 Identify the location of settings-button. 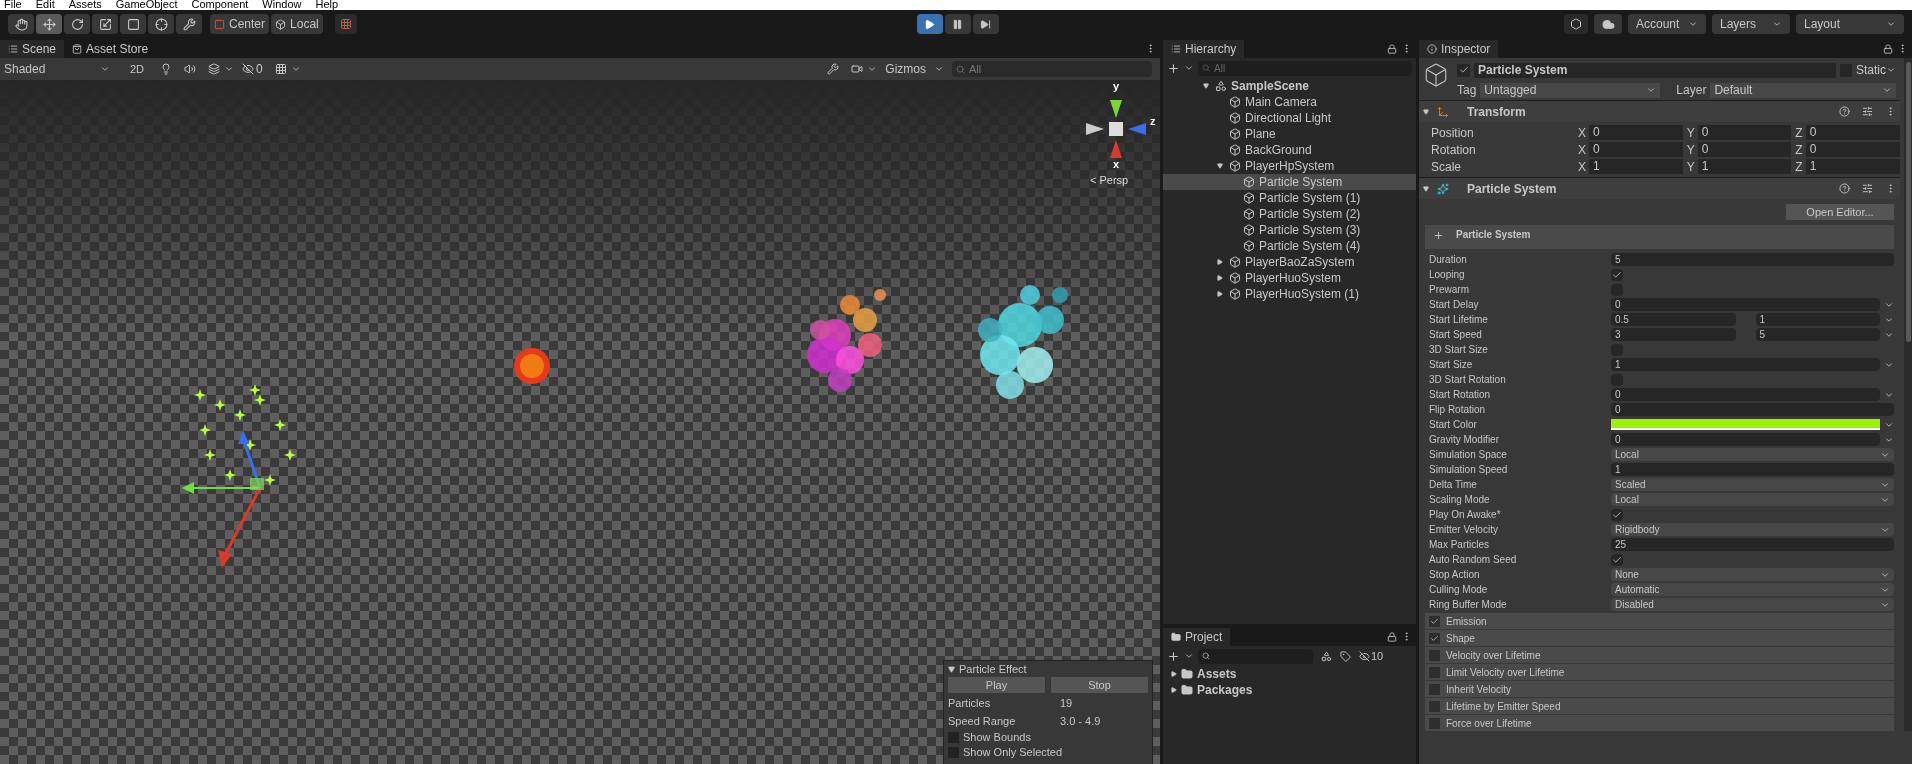
(1576, 24).